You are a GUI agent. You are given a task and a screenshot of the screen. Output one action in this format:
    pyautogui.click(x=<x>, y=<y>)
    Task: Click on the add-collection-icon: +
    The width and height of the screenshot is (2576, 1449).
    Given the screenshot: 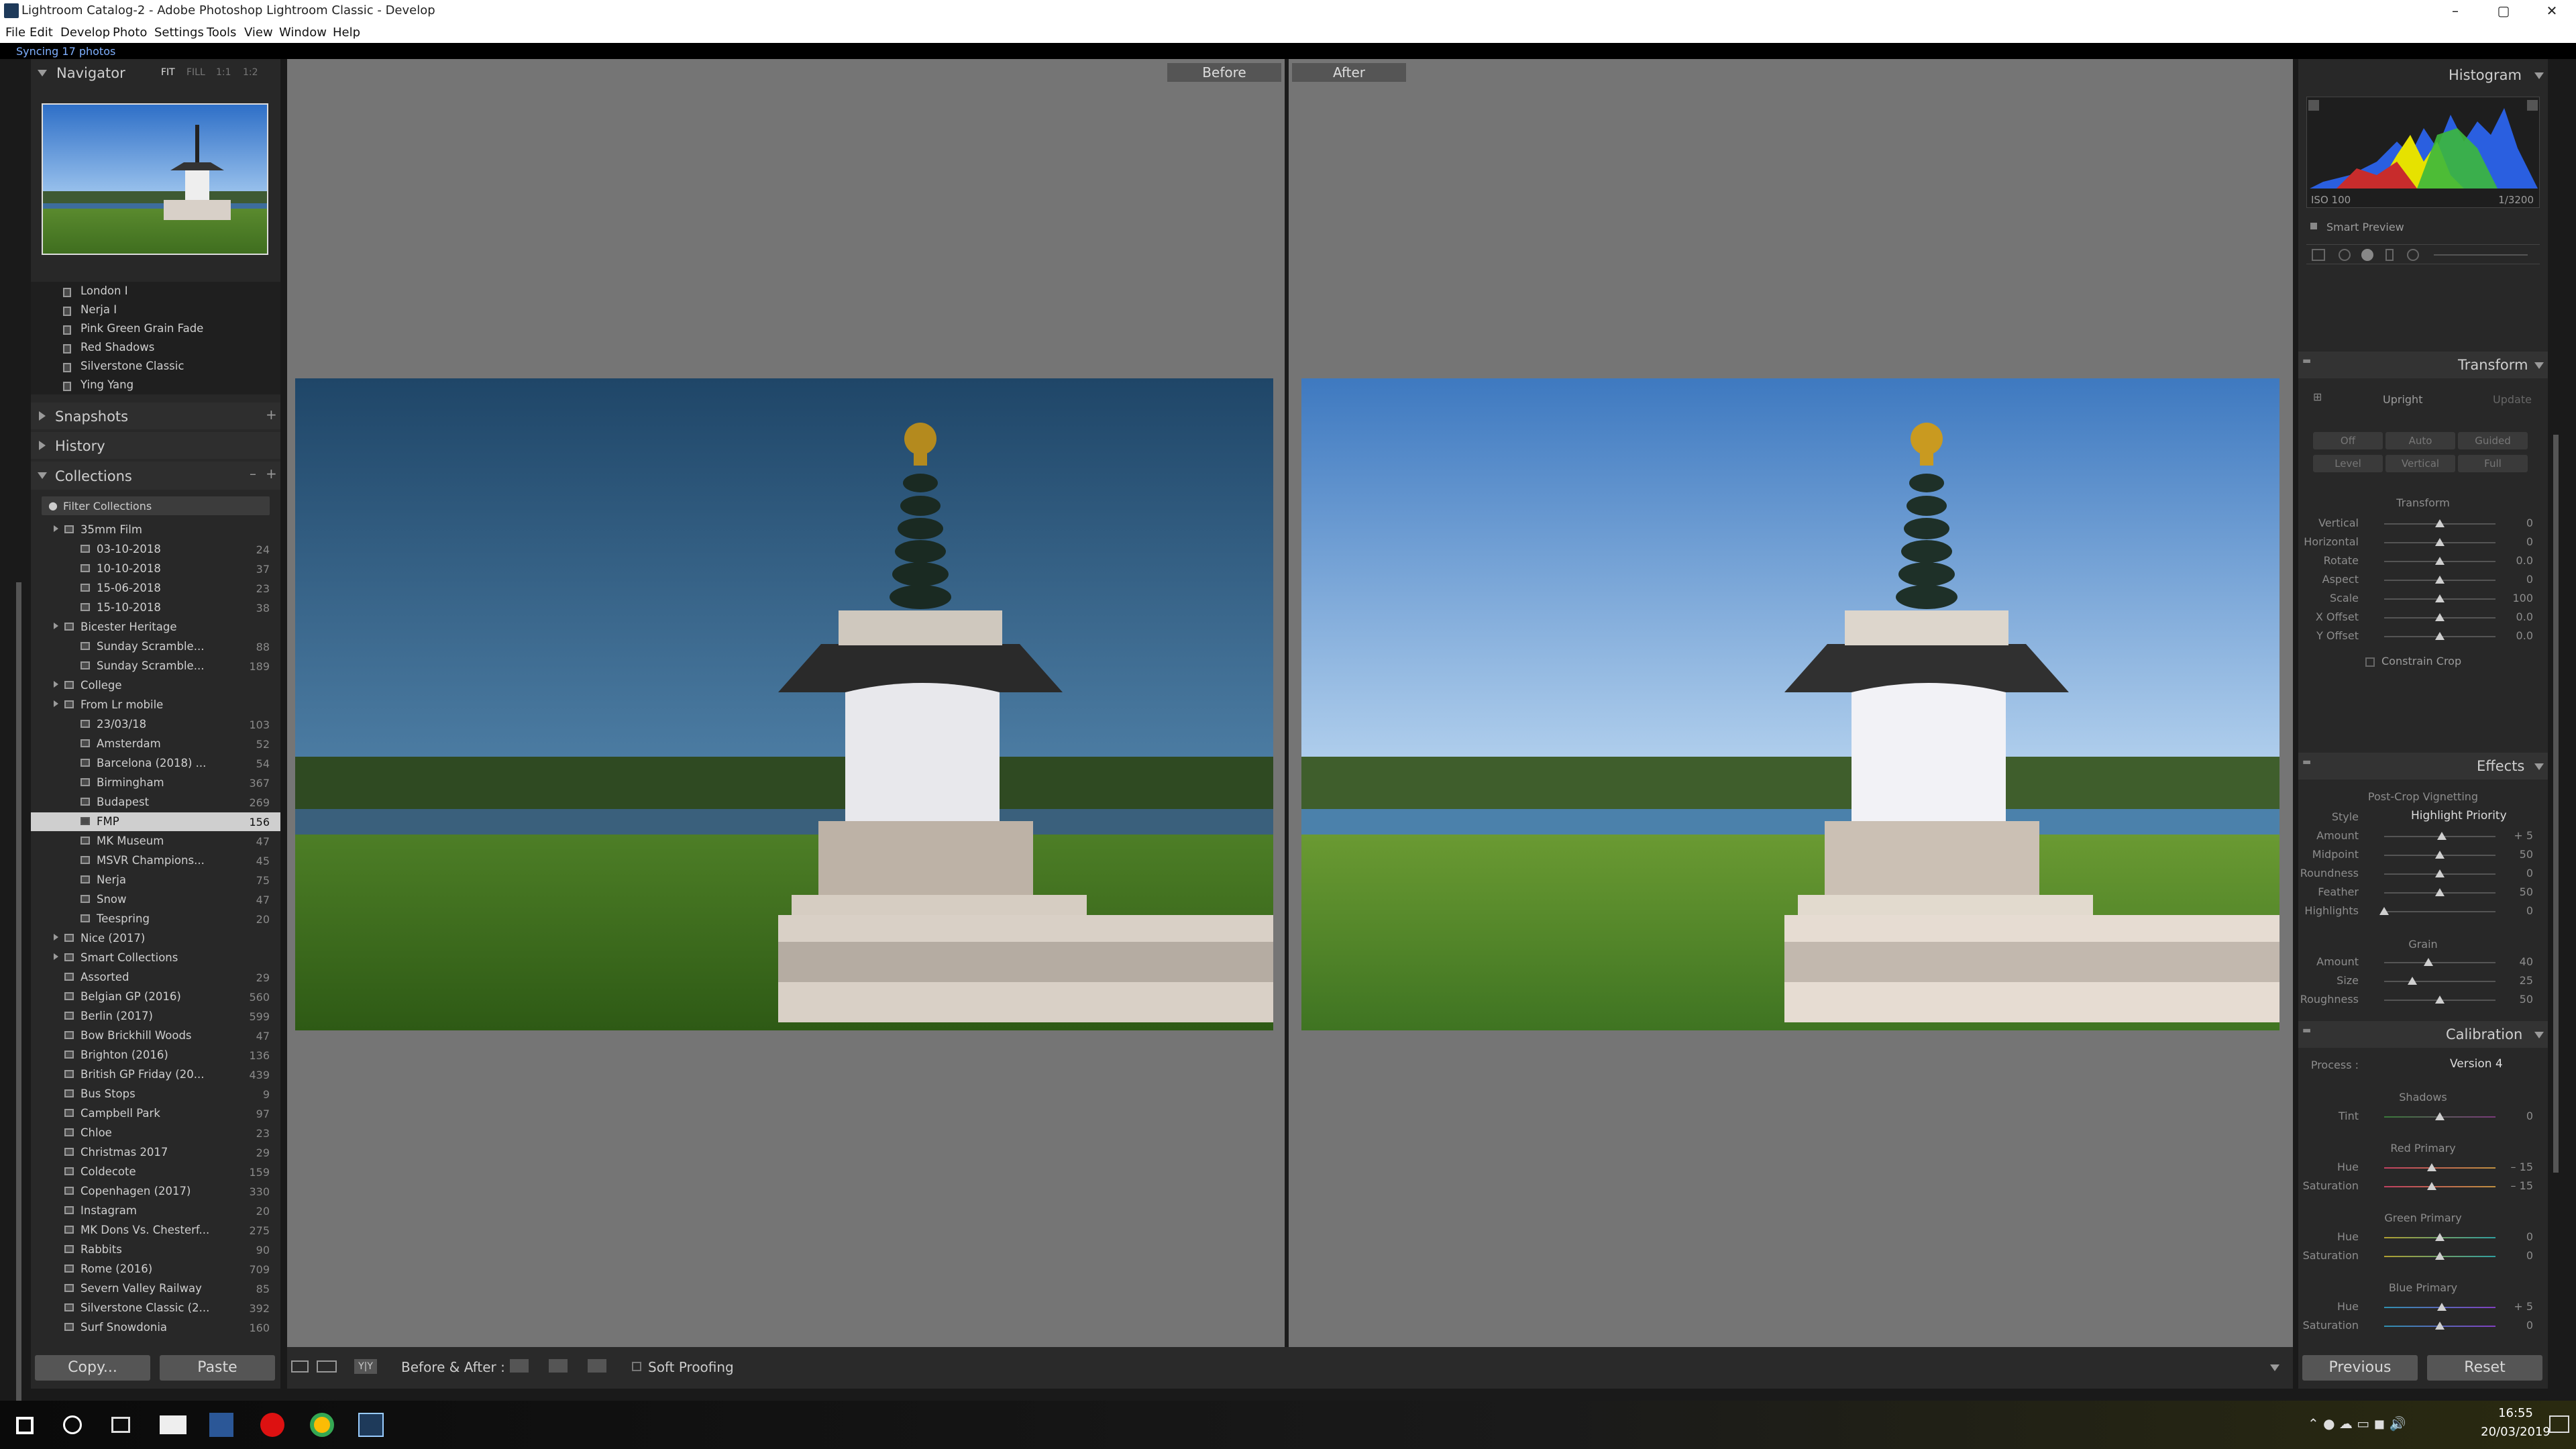 What is the action you would take?
    pyautogui.click(x=271, y=474)
    